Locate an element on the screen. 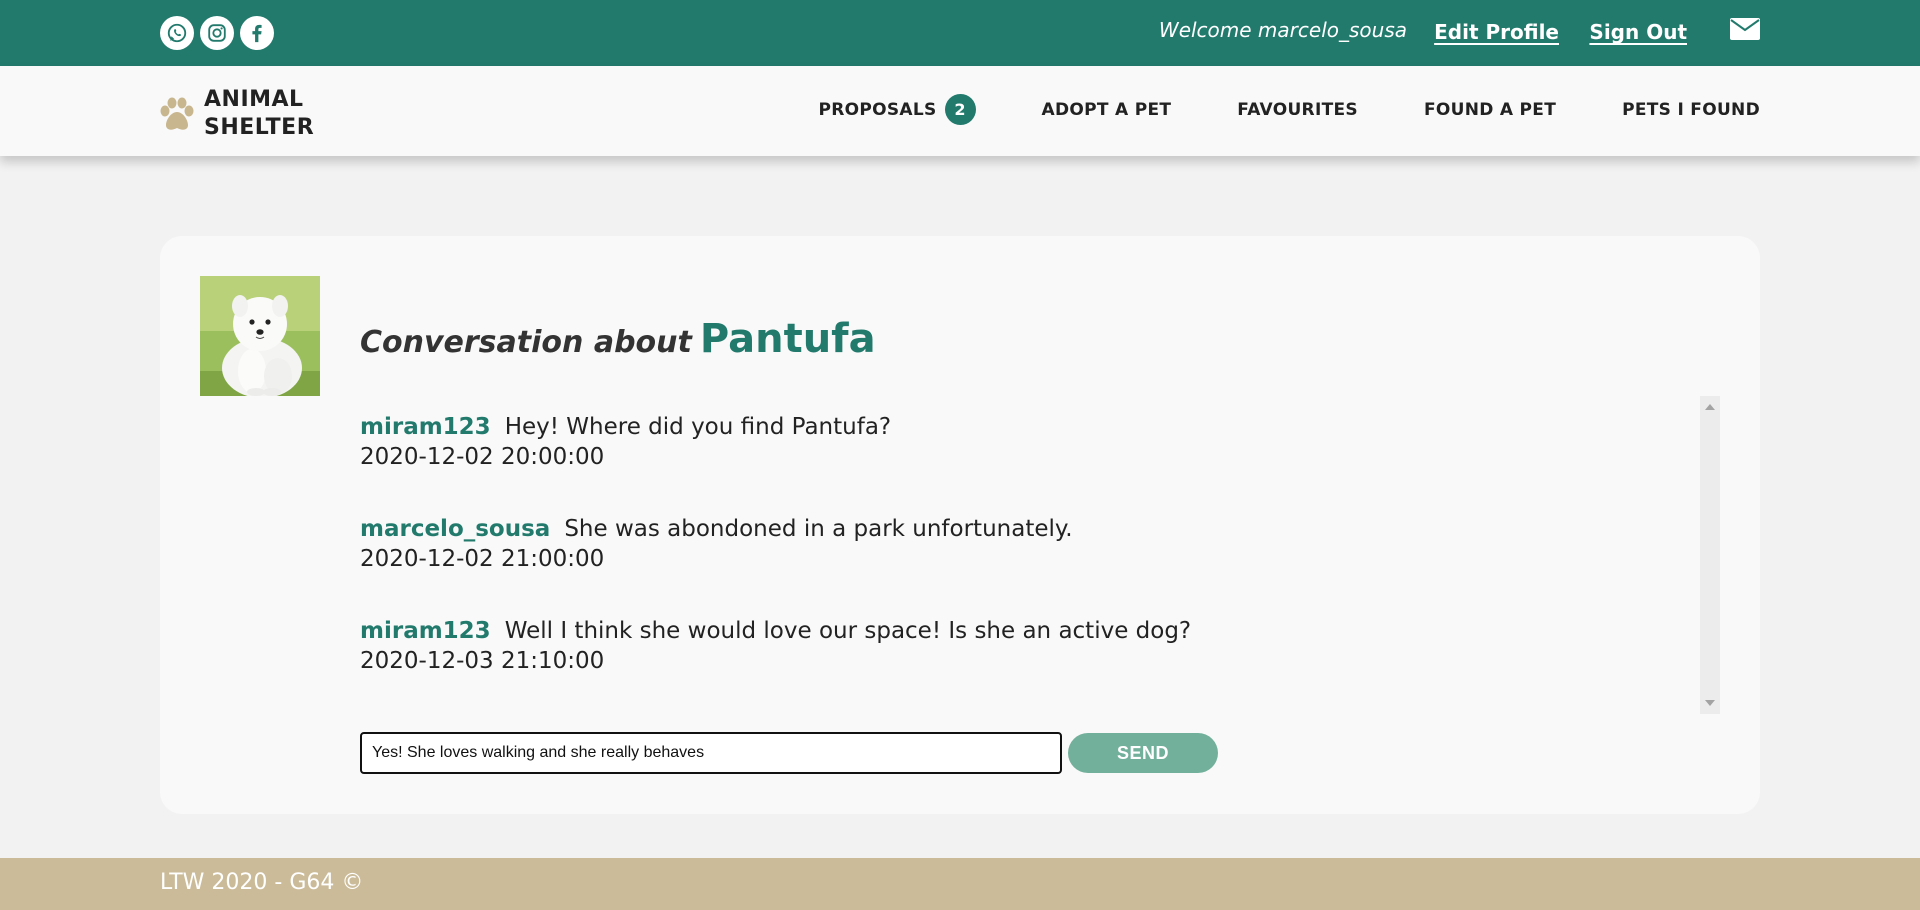  message-timestamp: 2020-12-03 21:10:00 is located at coordinates (482, 661).